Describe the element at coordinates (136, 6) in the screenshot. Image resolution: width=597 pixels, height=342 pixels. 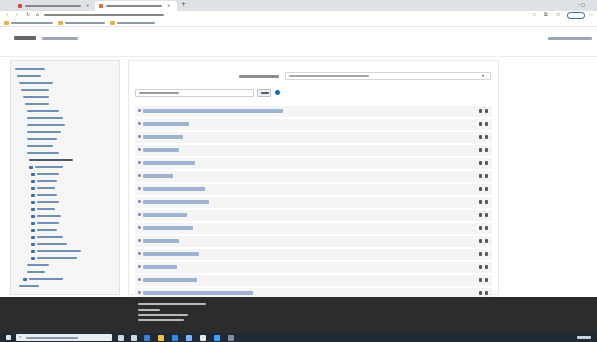
I see `browser-tab-active: ✕` at that location.